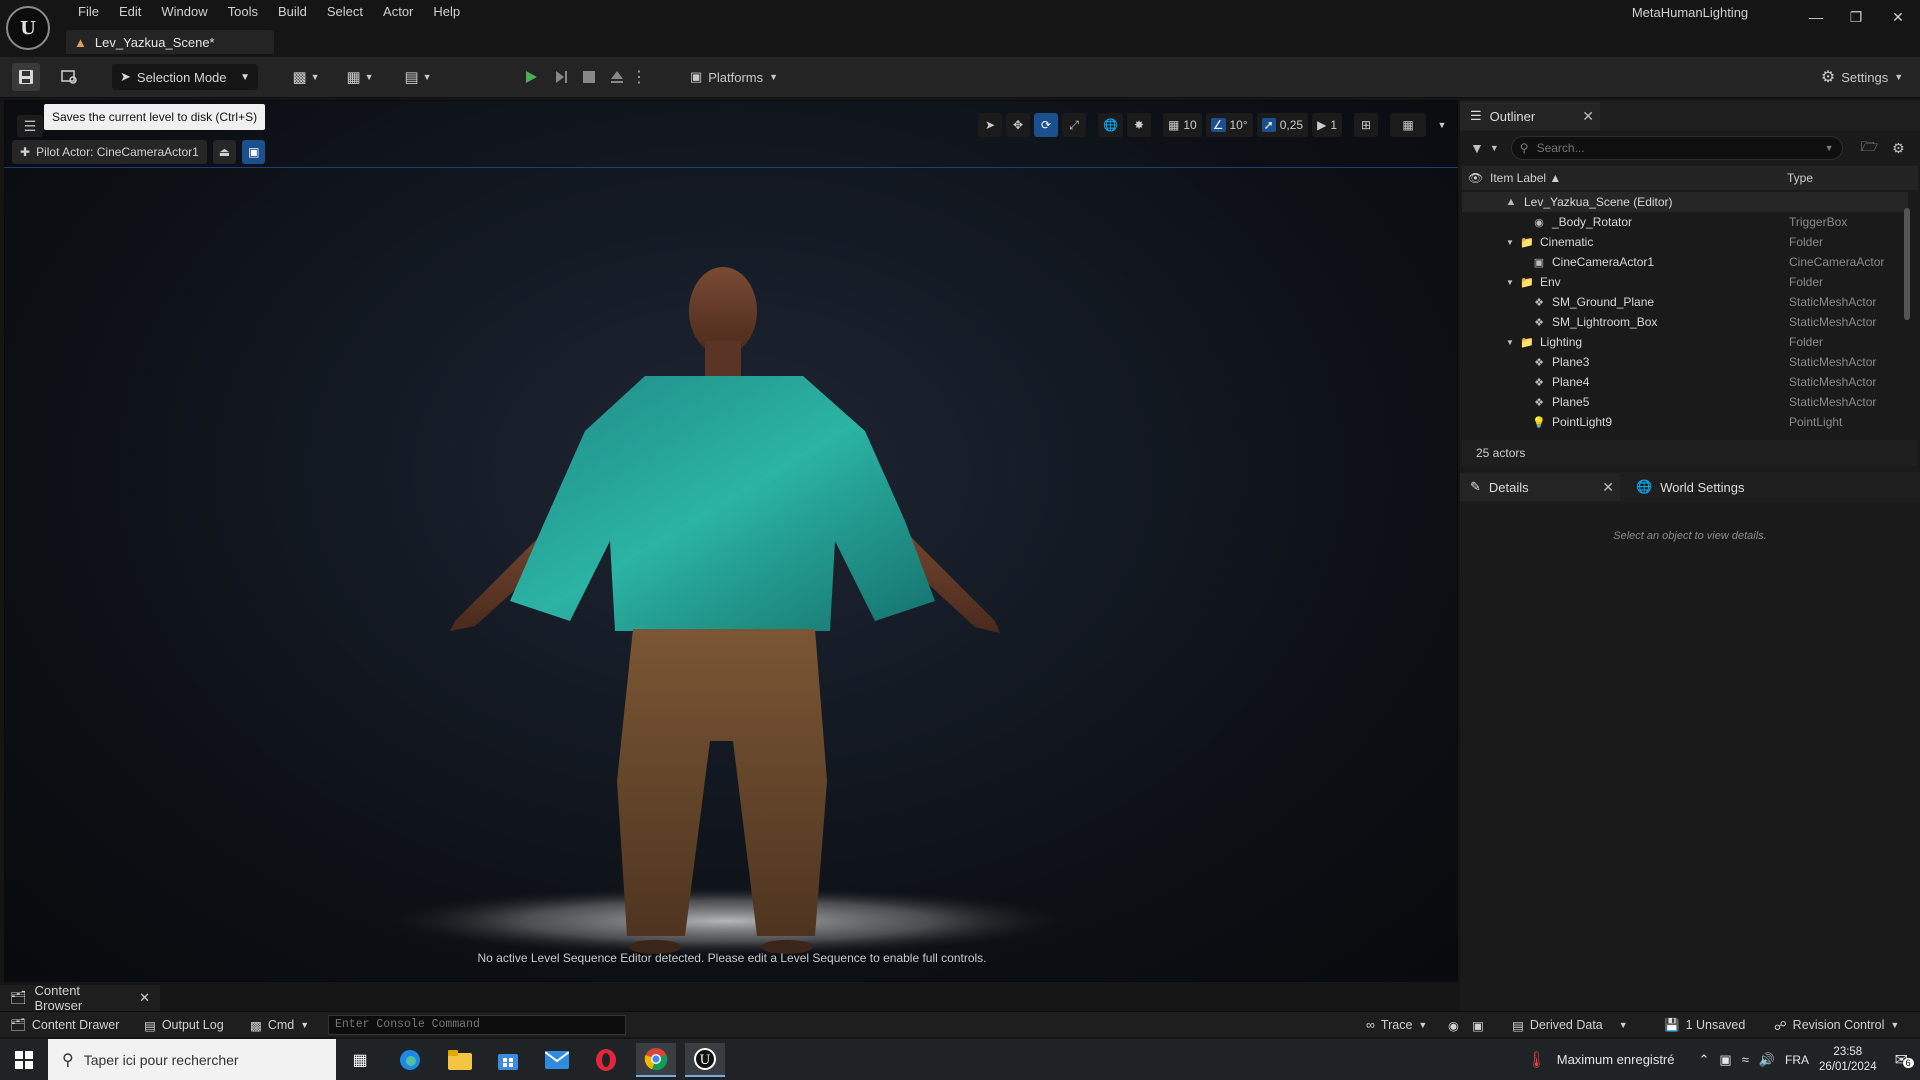 This screenshot has height=1080, width=1920. Describe the element at coordinates (639, 77) in the screenshot. I see `play-options-button: ⋮` at that location.